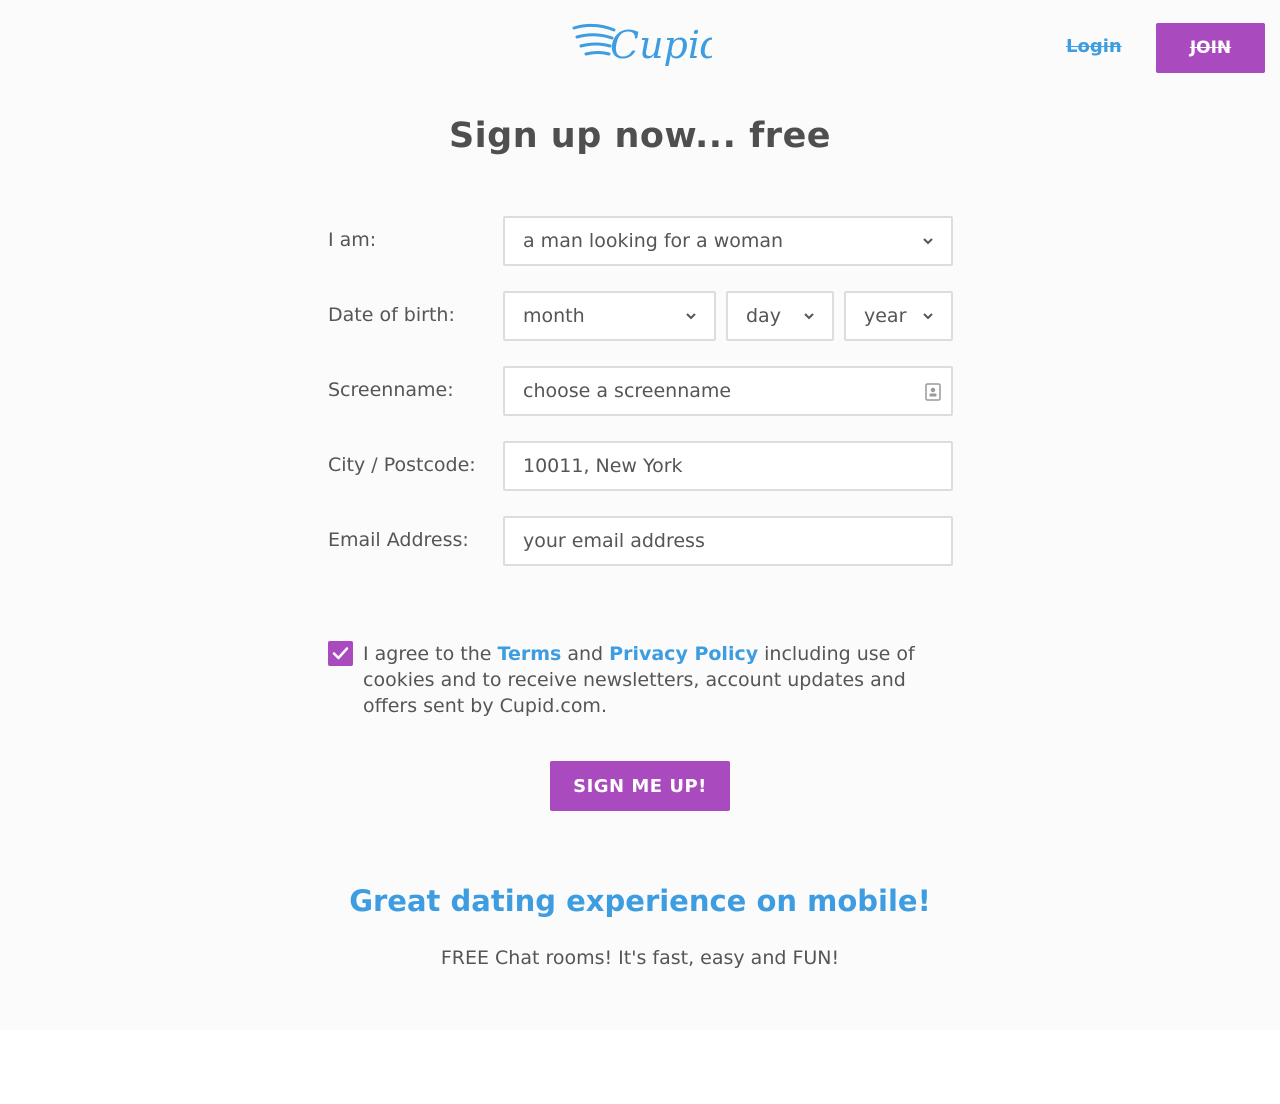 The width and height of the screenshot is (1280, 1104). Describe the element at coordinates (713, 541) in the screenshot. I see `email-input` at that location.